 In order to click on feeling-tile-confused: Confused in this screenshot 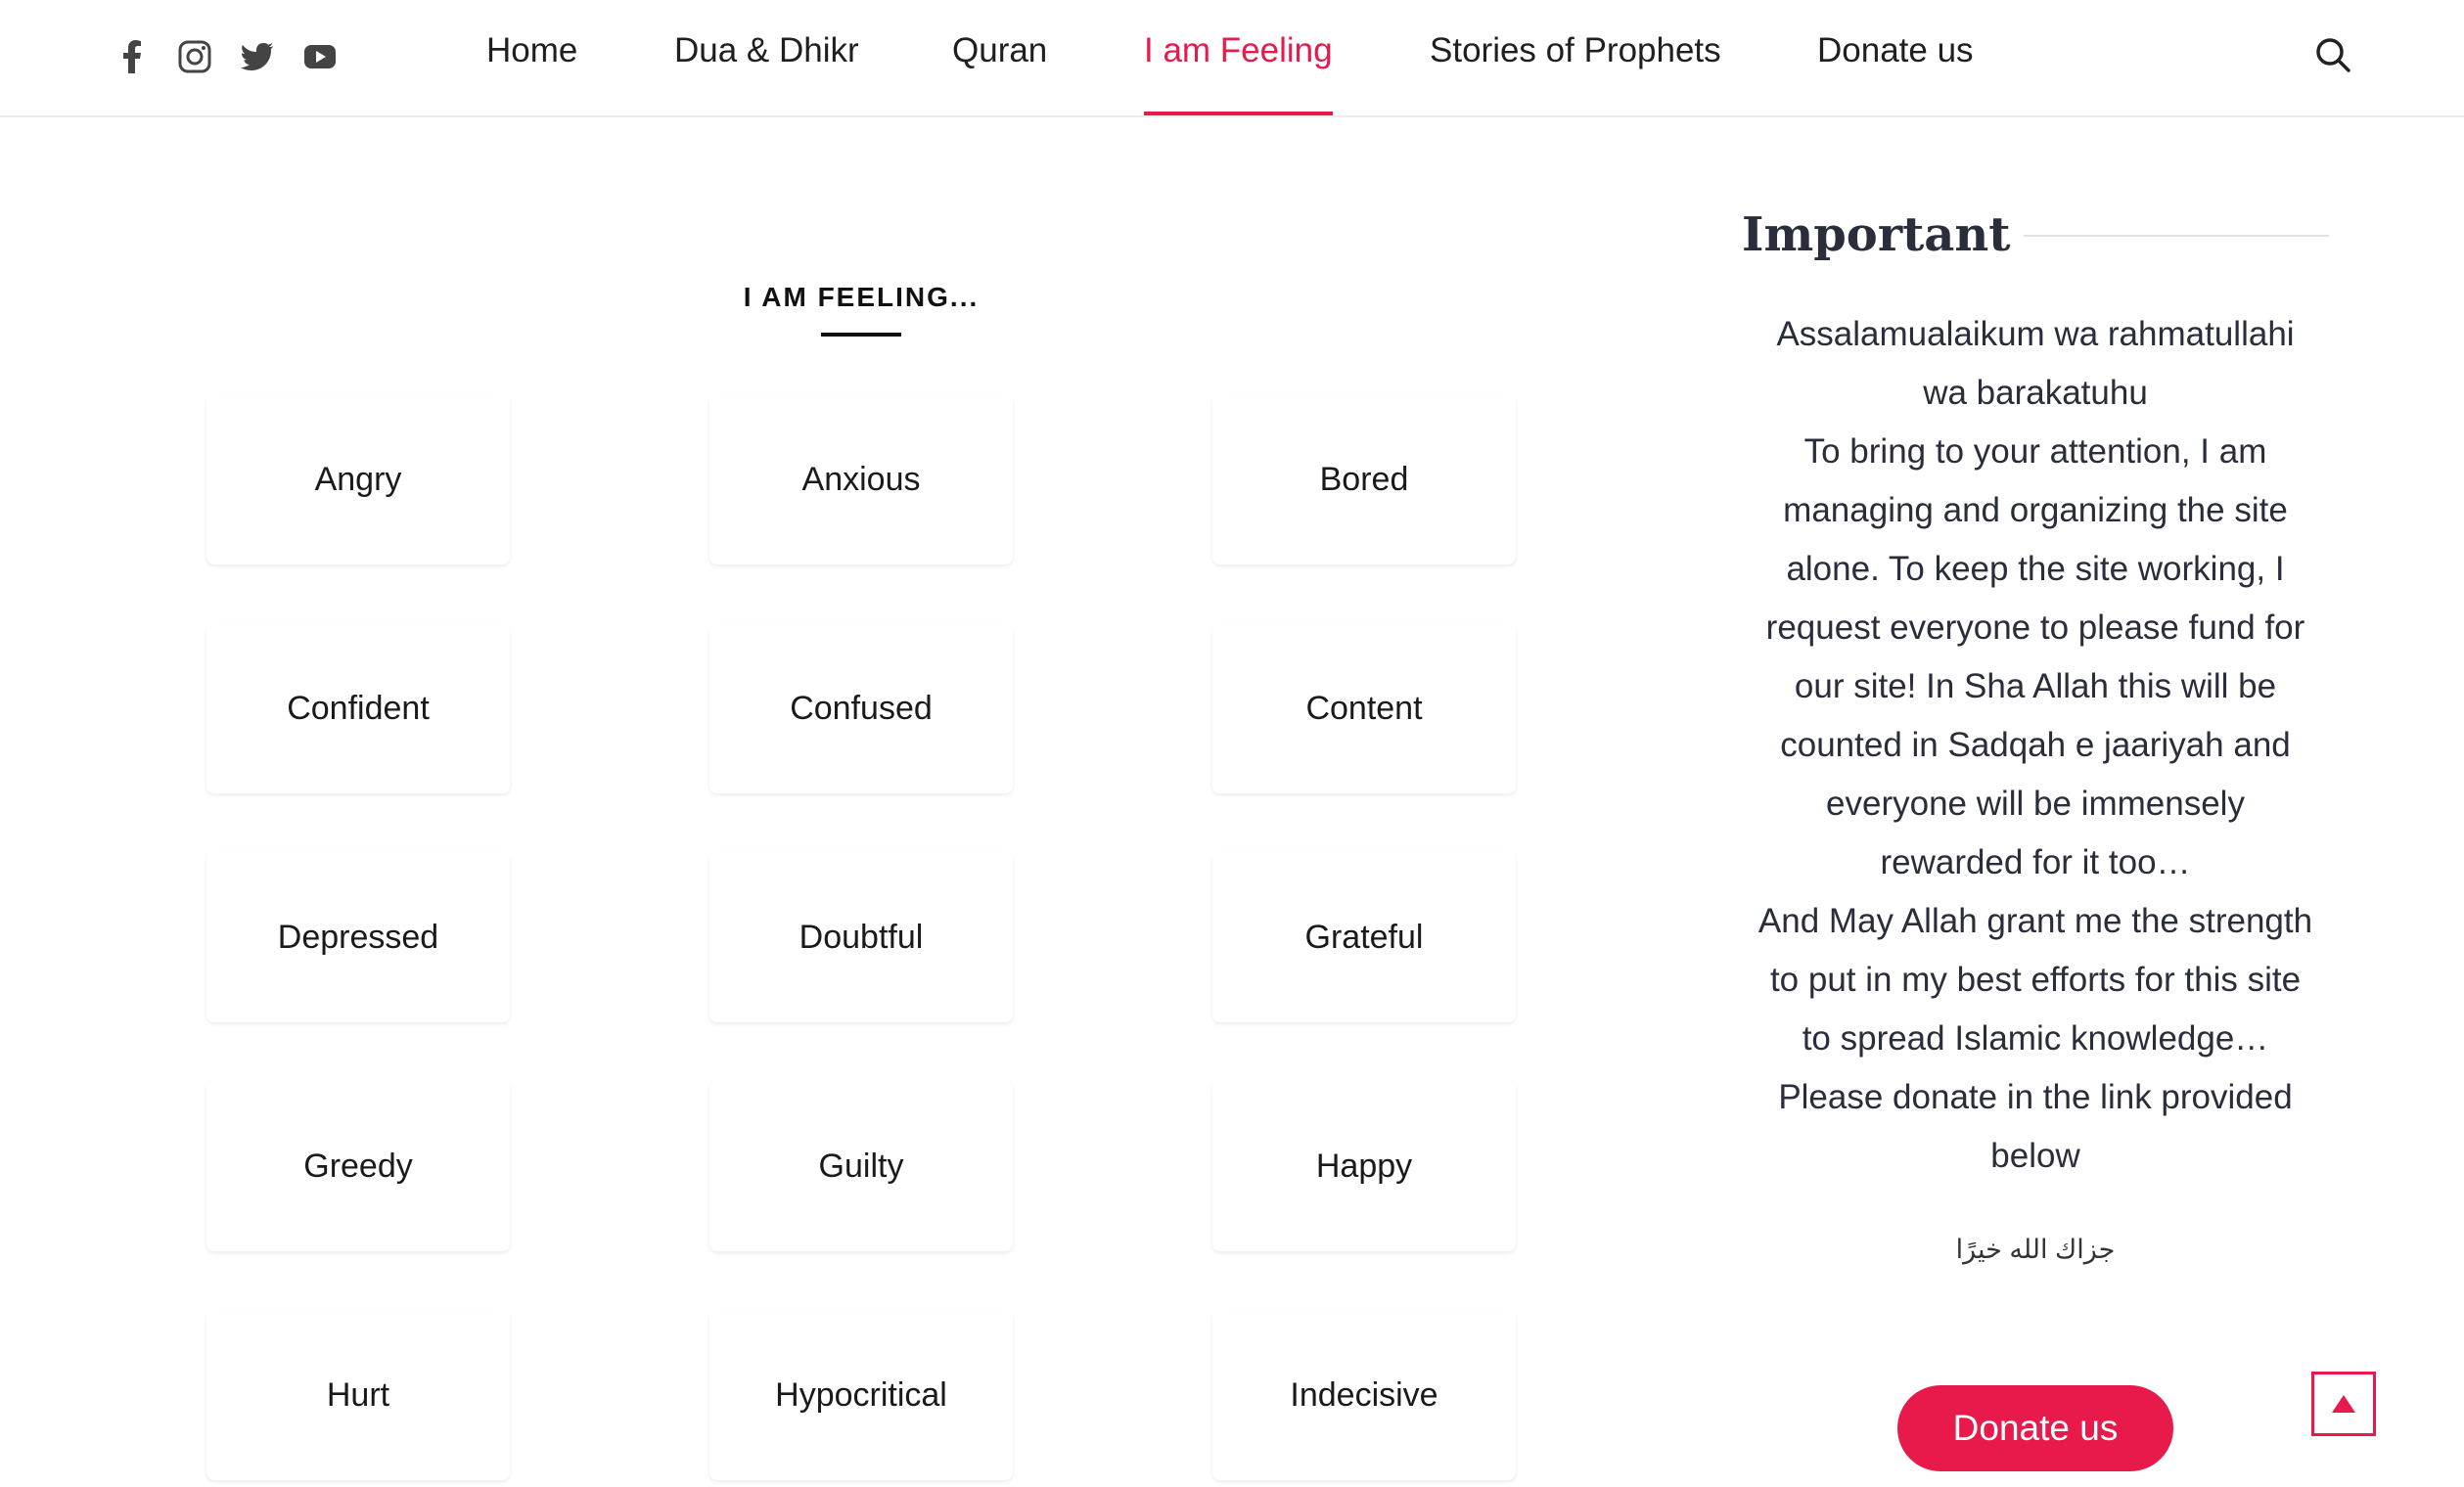, I will do `click(861, 708)`.